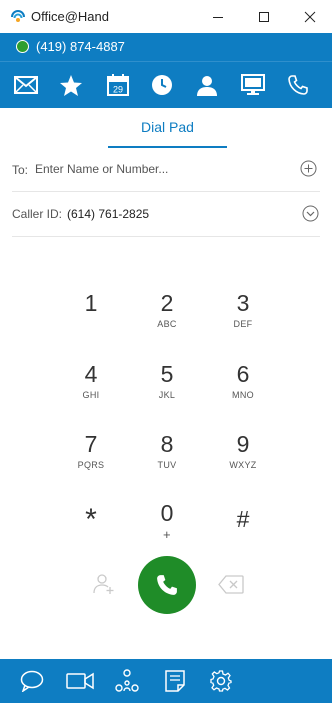 This screenshot has height=710, width=332. I want to click on key-digit: 8, so click(167, 444).